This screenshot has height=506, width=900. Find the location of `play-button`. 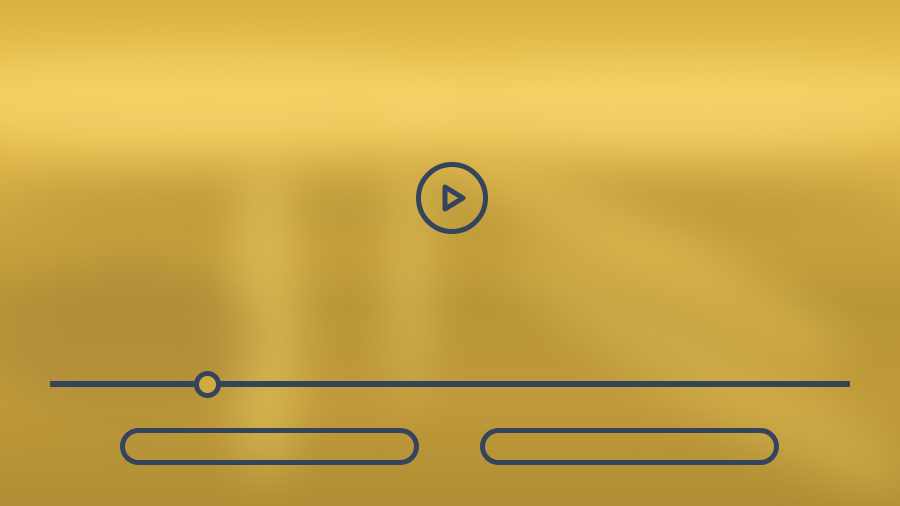

play-button is located at coordinates (452, 198).